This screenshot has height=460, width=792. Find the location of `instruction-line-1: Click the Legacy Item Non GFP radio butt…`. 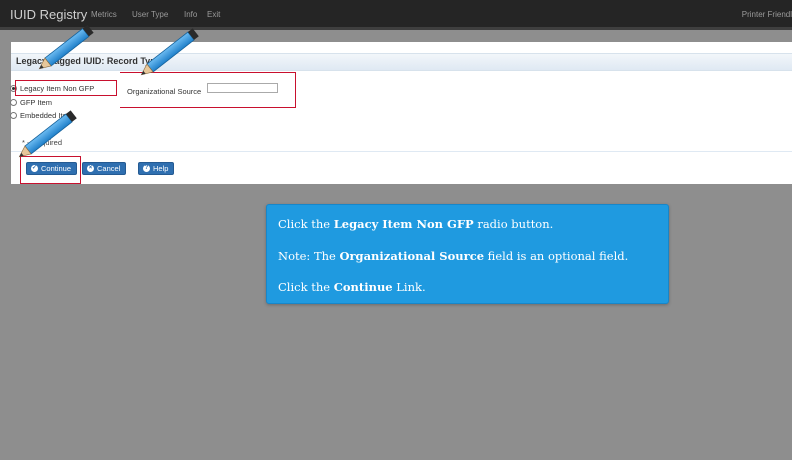

instruction-line-1: Click the Legacy Item Non GFP radio butt… is located at coordinates (416, 224).